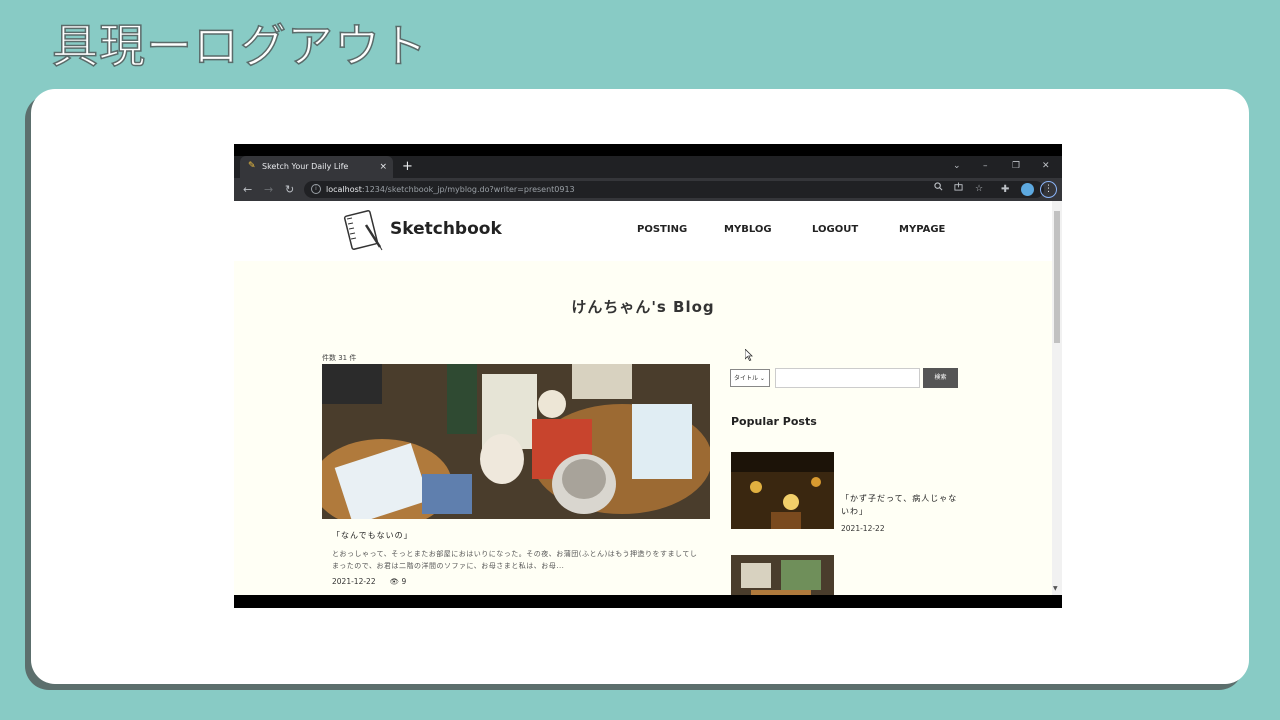  What do you see at coordinates (289, 189) in the screenshot?
I see `reload-icon: ↻` at bounding box center [289, 189].